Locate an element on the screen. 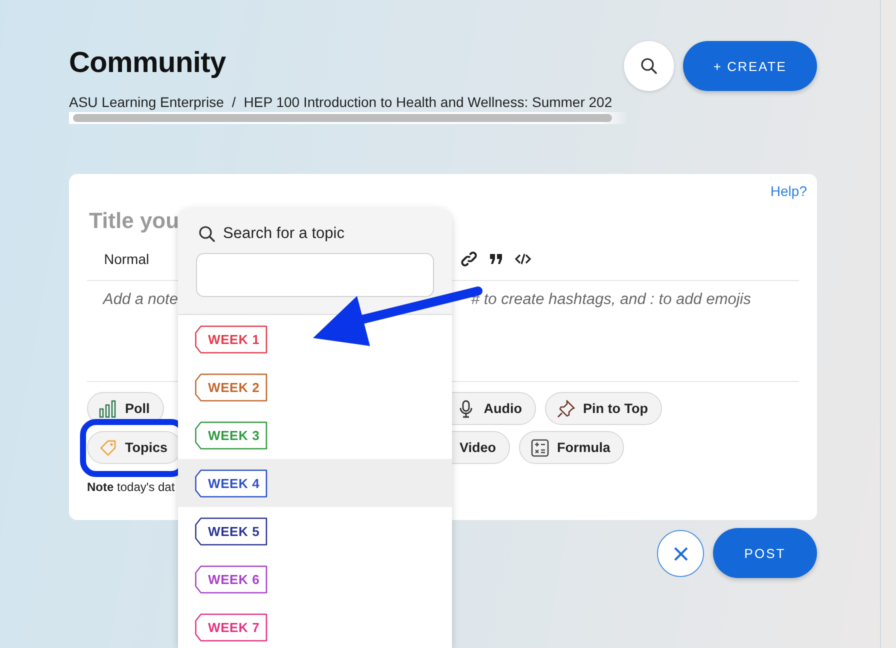 This screenshot has height=648, width=896. quote-icon is located at coordinates (496, 259).